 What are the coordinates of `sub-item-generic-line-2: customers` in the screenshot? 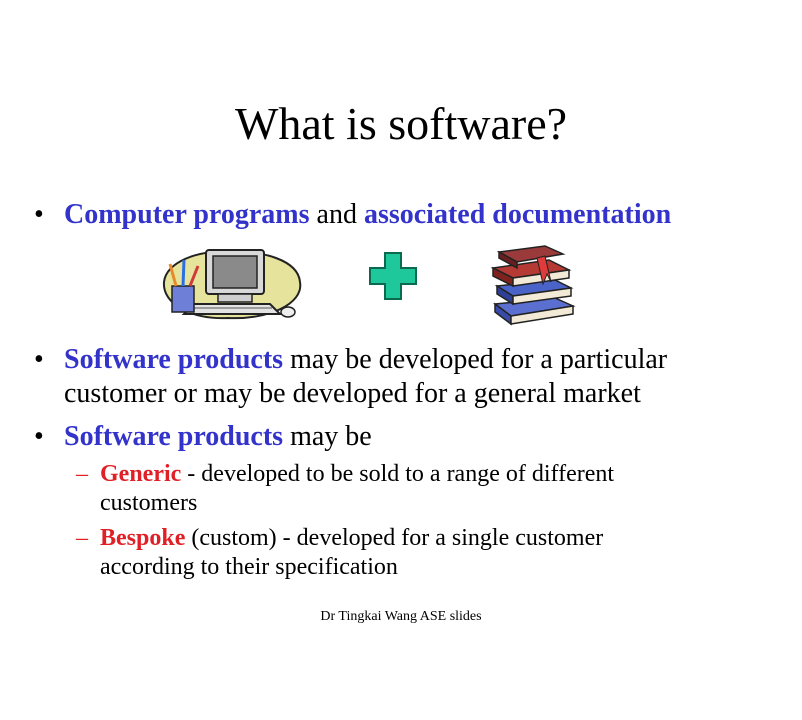 It's located at (149, 503).